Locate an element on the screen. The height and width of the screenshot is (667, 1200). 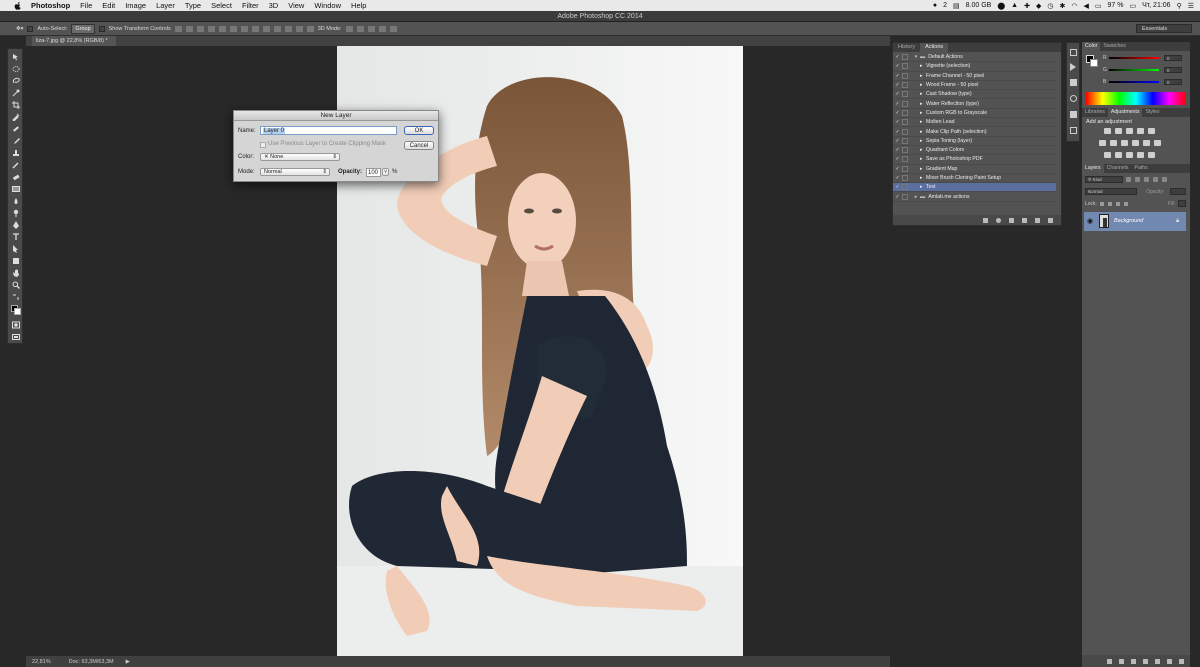
action-row: ✓ ▸ Water Reflection (type) is located at coordinates (974, 104).